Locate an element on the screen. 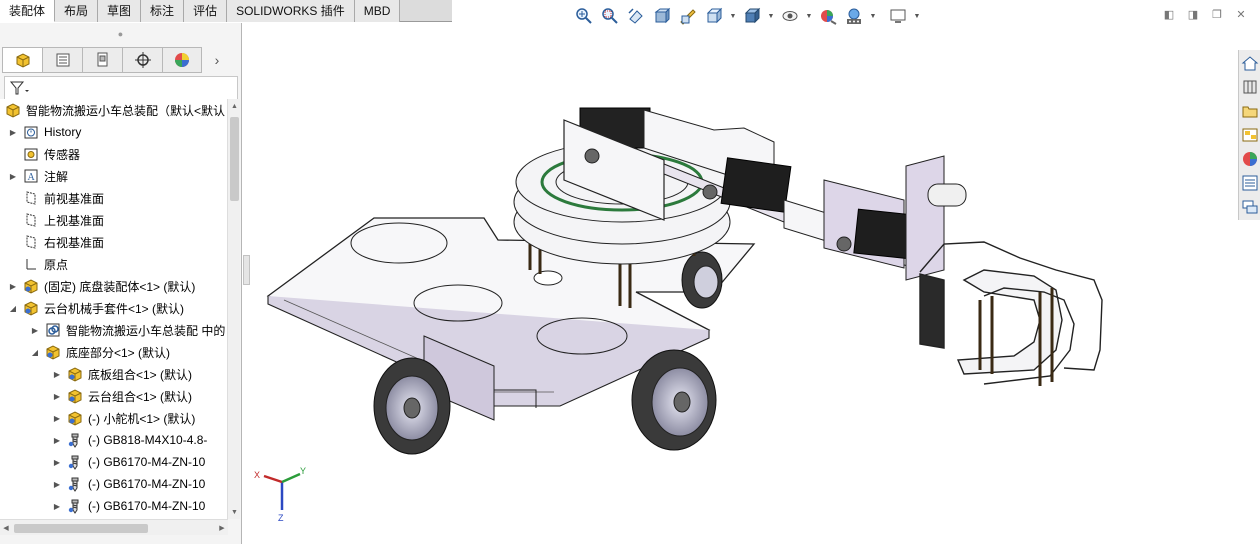 This screenshot has height=544, width=1260. tree-item-label: (固定) 底盘装配体<1> (默认) is located at coordinates (120, 286).